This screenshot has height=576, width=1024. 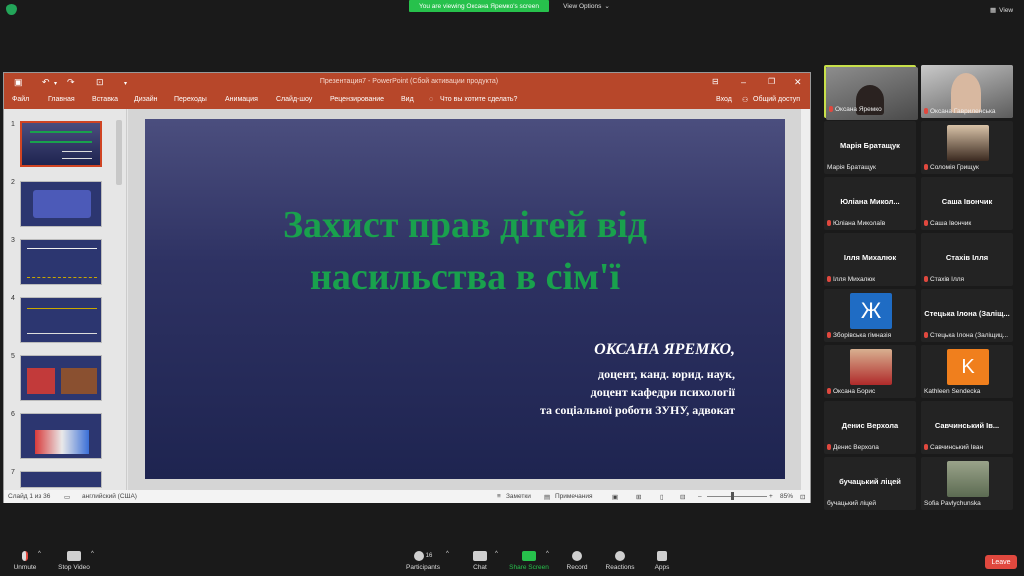 I want to click on participant-tile: бучацький ліцей бучацький ліцей, so click(x=870, y=483).